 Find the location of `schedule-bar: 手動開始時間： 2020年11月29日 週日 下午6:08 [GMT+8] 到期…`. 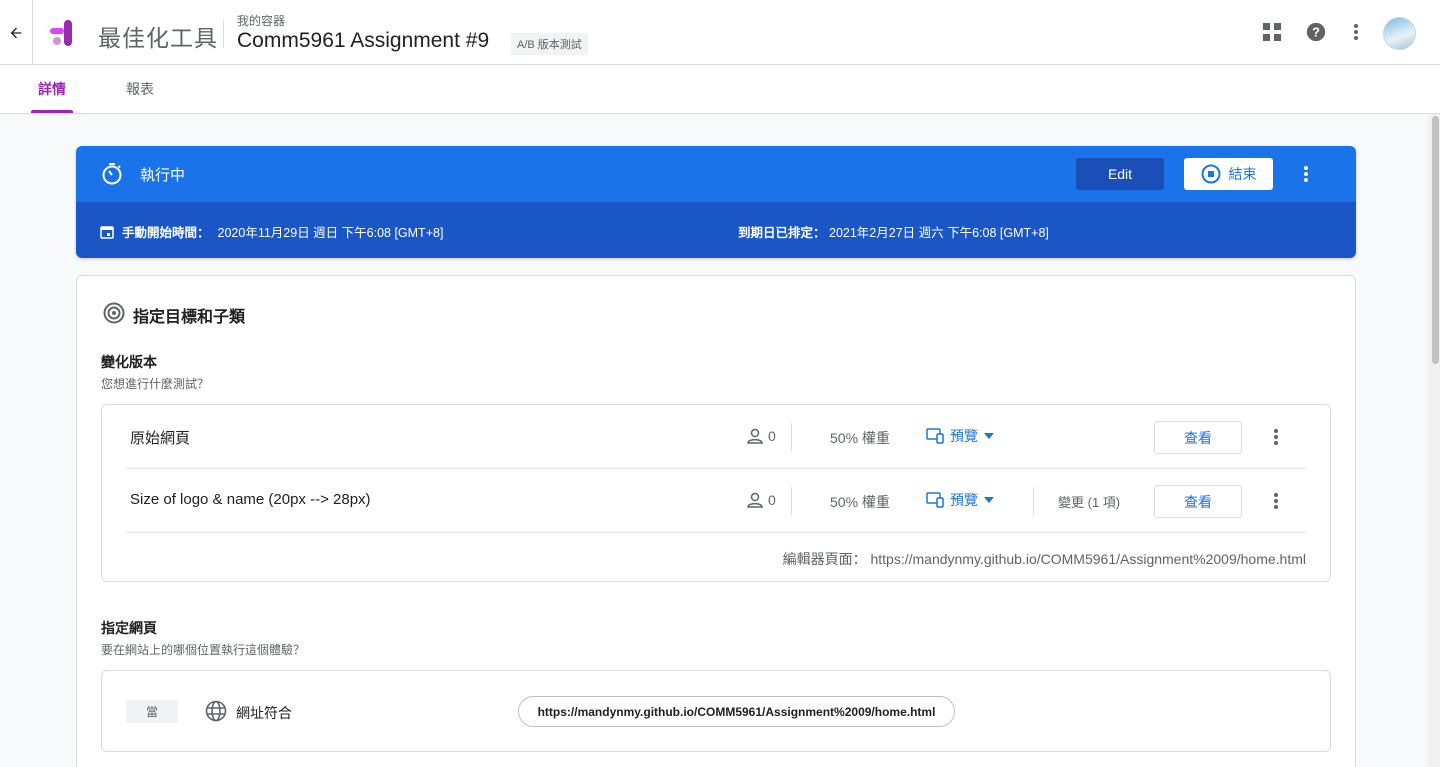

schedule-bar: 手動開始時間： 2020年11月29日 週日 下午6:08 [GMT+8] 到期… is located at coordinates (716, 230).